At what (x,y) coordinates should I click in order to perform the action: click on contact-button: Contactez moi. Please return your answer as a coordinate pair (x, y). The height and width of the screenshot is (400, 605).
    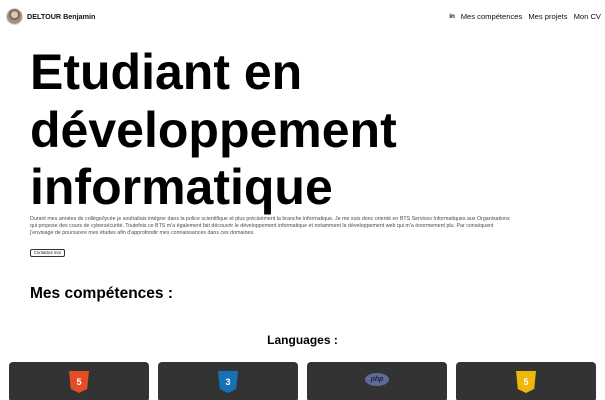
    Looking at the image, I should click on (47, 253).